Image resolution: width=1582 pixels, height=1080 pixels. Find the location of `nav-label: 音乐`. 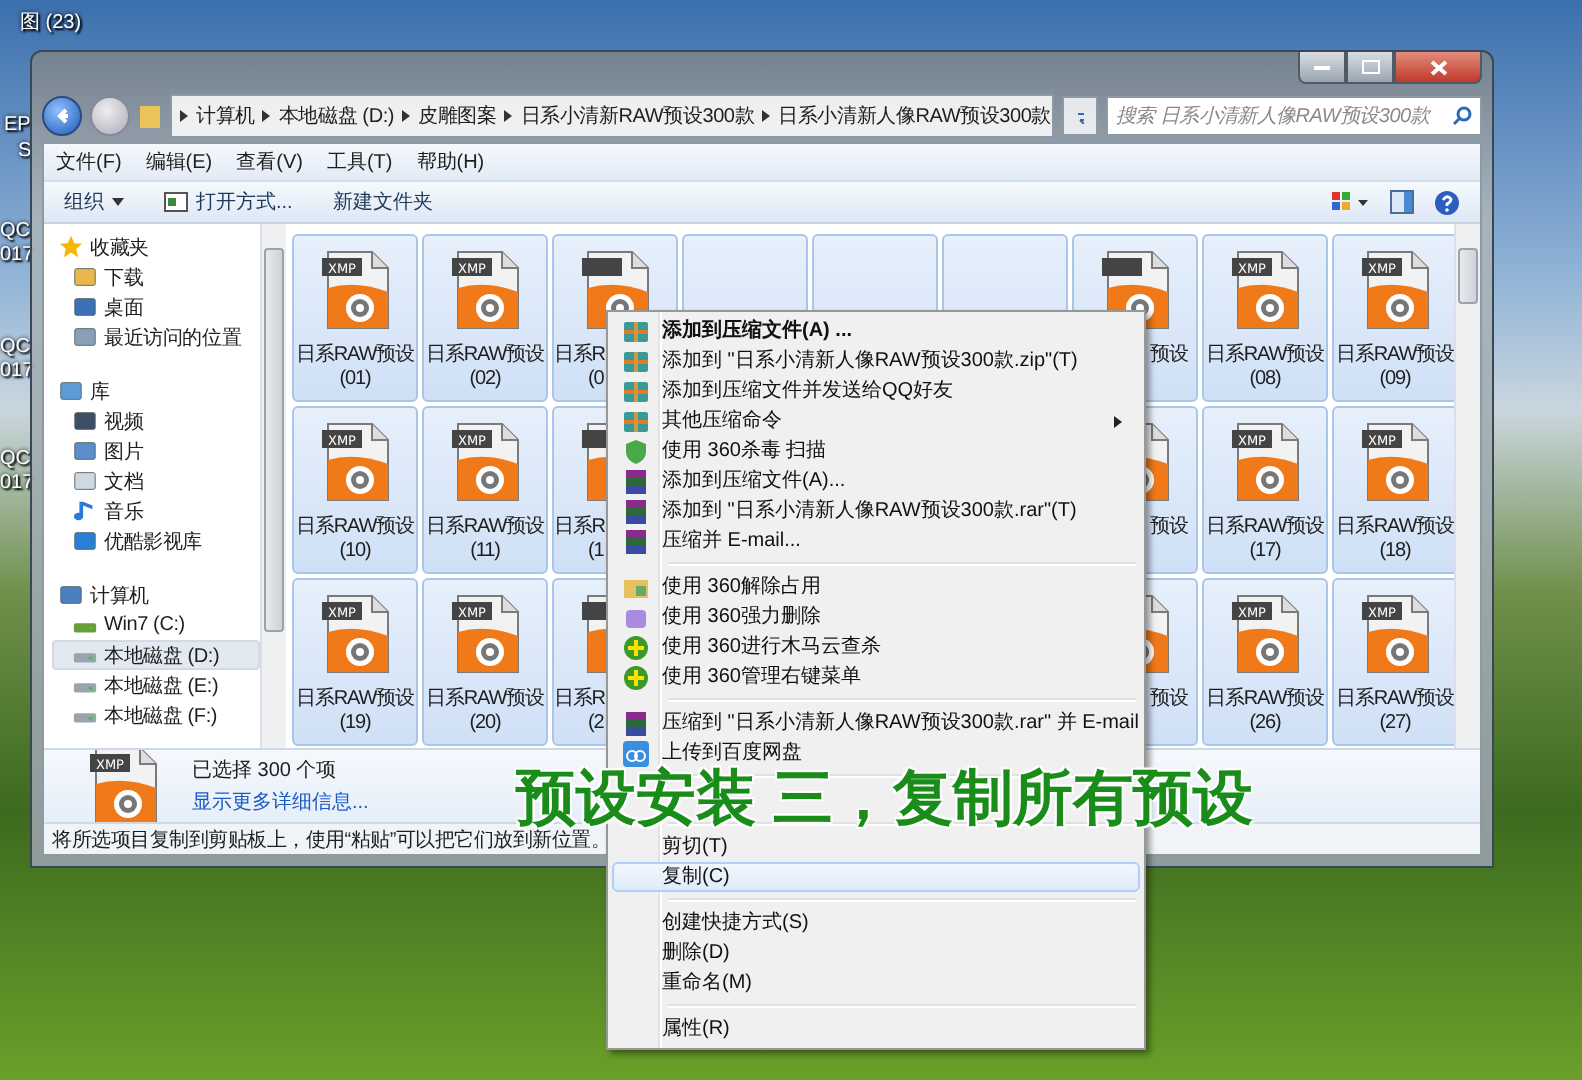

nav-label: 音乐 is located at coordinates (124, 512).